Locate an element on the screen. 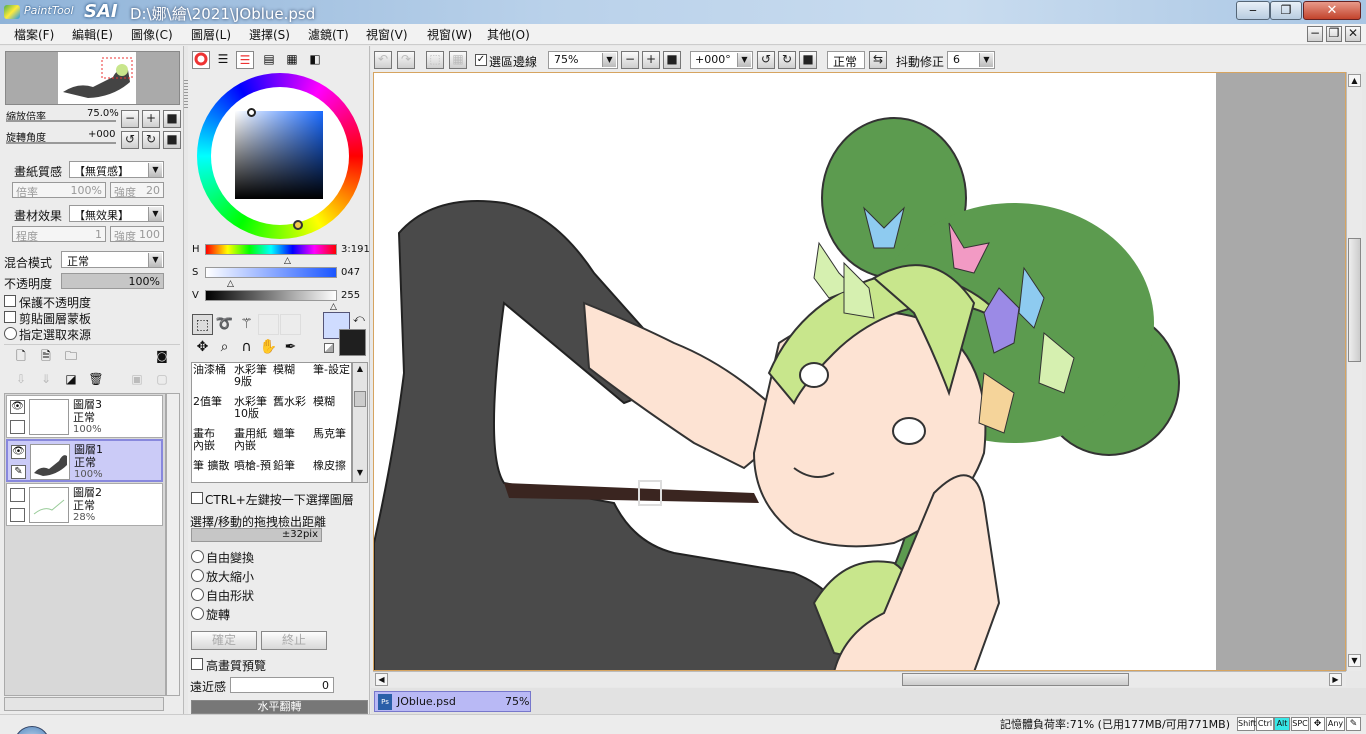 The width and height of the screenshot is (1366, 734). rotate-radio is located at coordinates (197, 613).